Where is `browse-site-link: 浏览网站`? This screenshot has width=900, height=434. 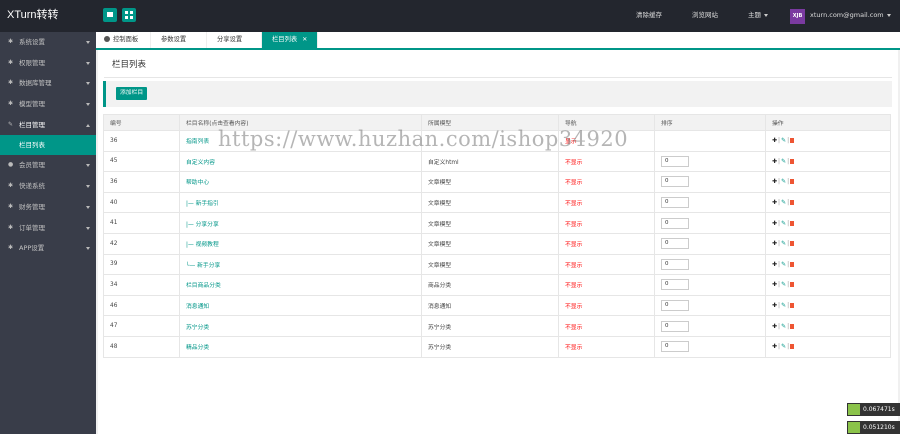 browse-site-link: 浏览网站 is located at coordinates (705, 16).